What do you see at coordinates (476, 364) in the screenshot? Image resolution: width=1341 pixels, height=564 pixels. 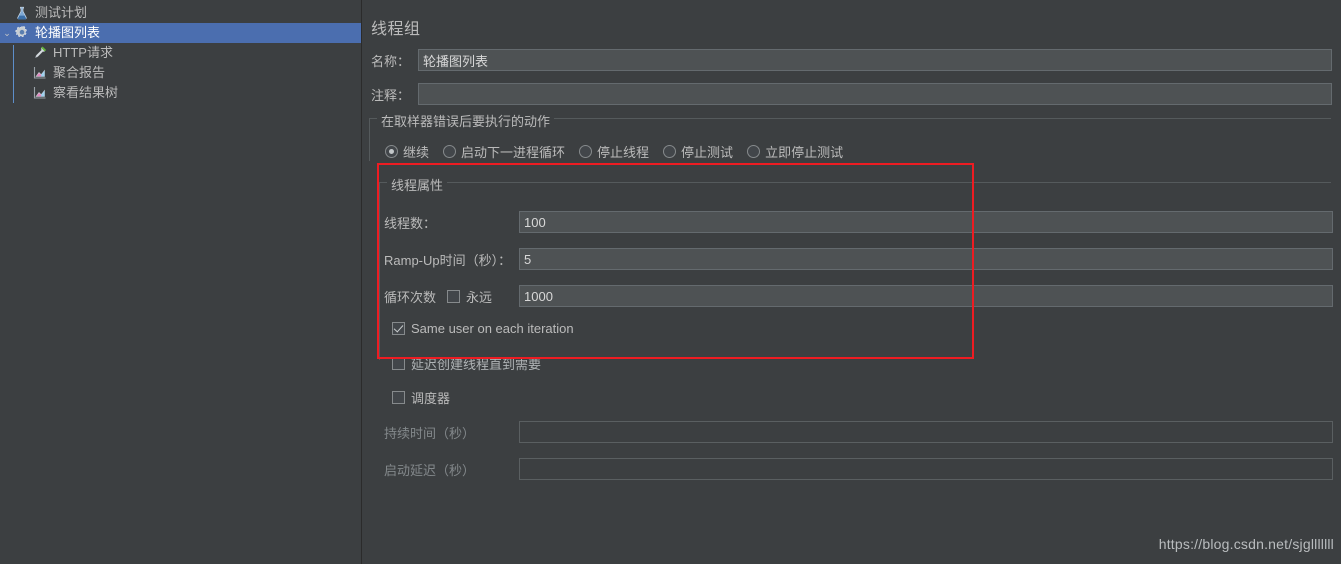 I see `delayed-start-label: 延迟创建线程直到需要` at bounding box center [476, 364].